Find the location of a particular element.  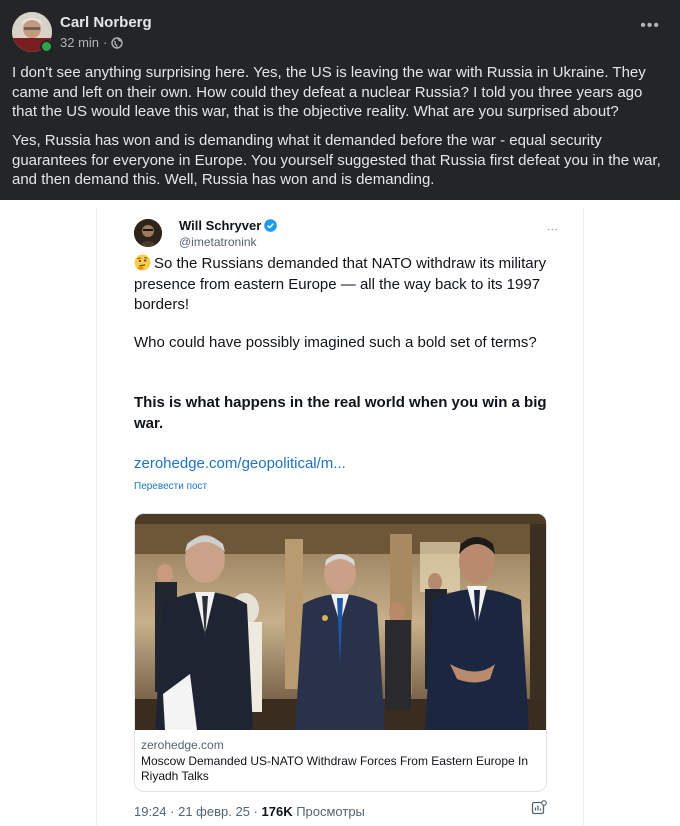

post-more-options-button: ••• is located at coordinates (650, 26).